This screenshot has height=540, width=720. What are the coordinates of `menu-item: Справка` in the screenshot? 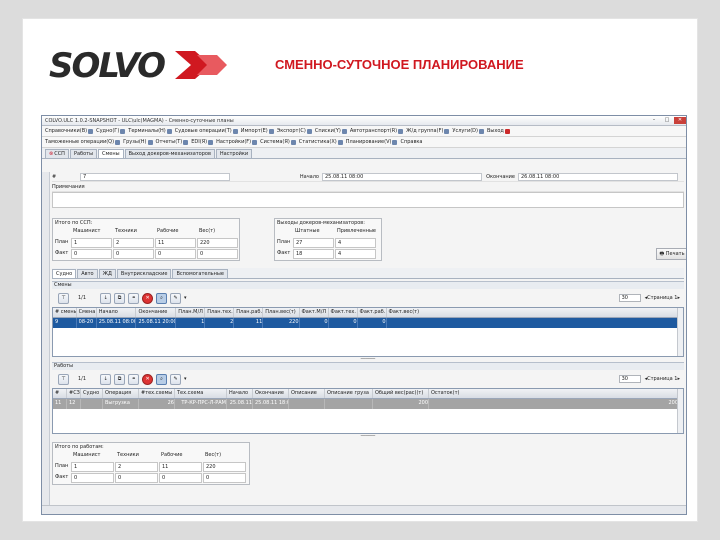 It's located at (411, 142).